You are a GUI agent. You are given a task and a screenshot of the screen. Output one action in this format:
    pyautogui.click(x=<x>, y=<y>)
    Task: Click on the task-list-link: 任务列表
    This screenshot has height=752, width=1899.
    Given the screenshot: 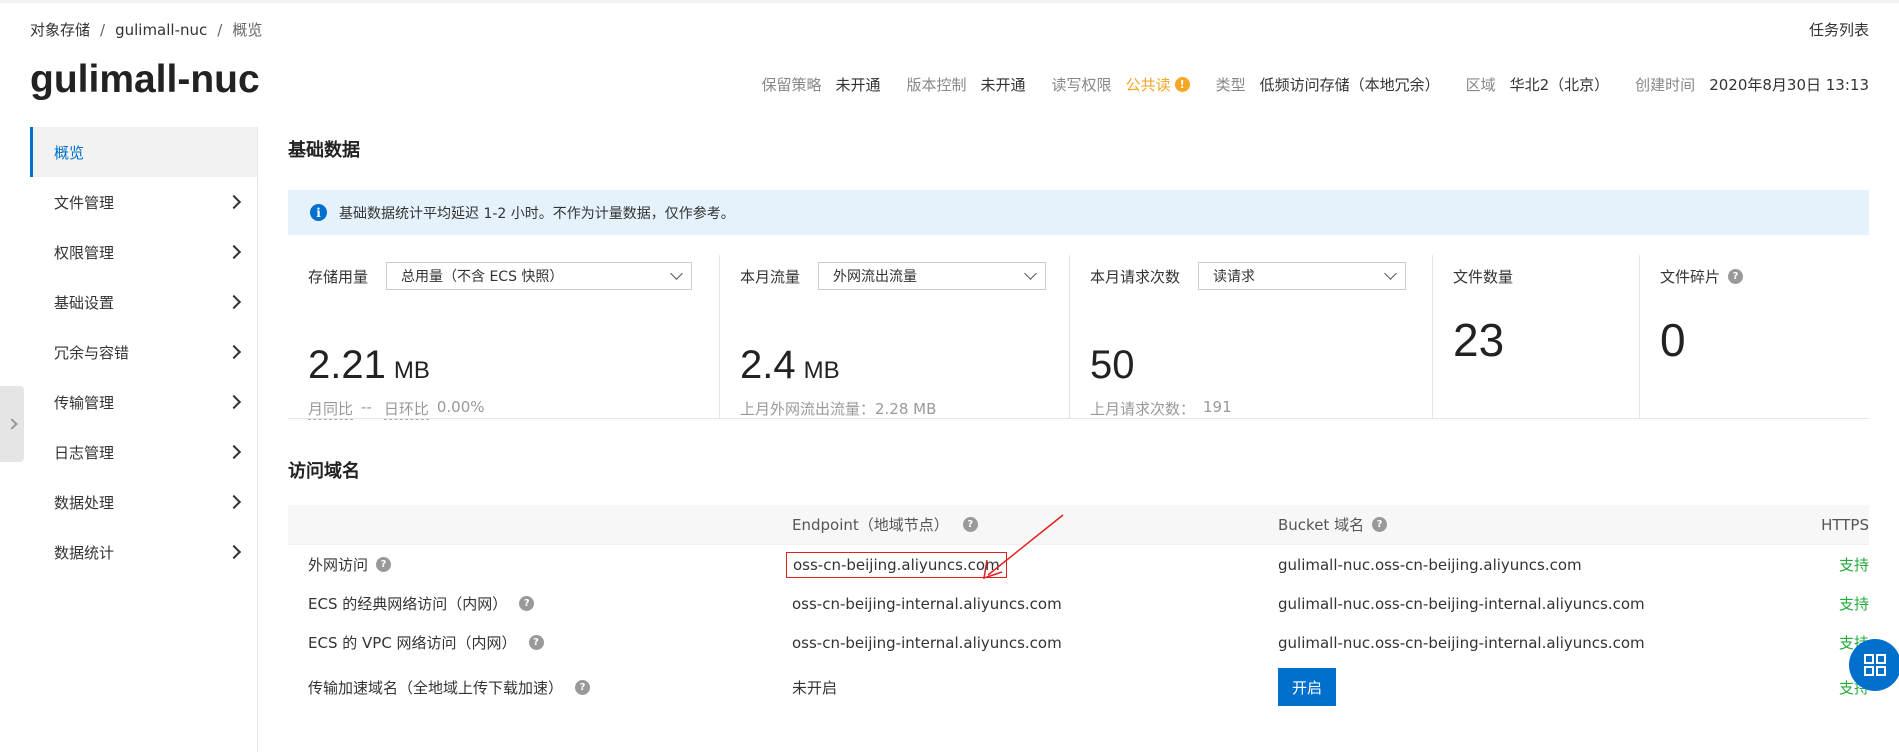 What is the action you would take?
    pyautogui.click(x=1839, y=29)
    